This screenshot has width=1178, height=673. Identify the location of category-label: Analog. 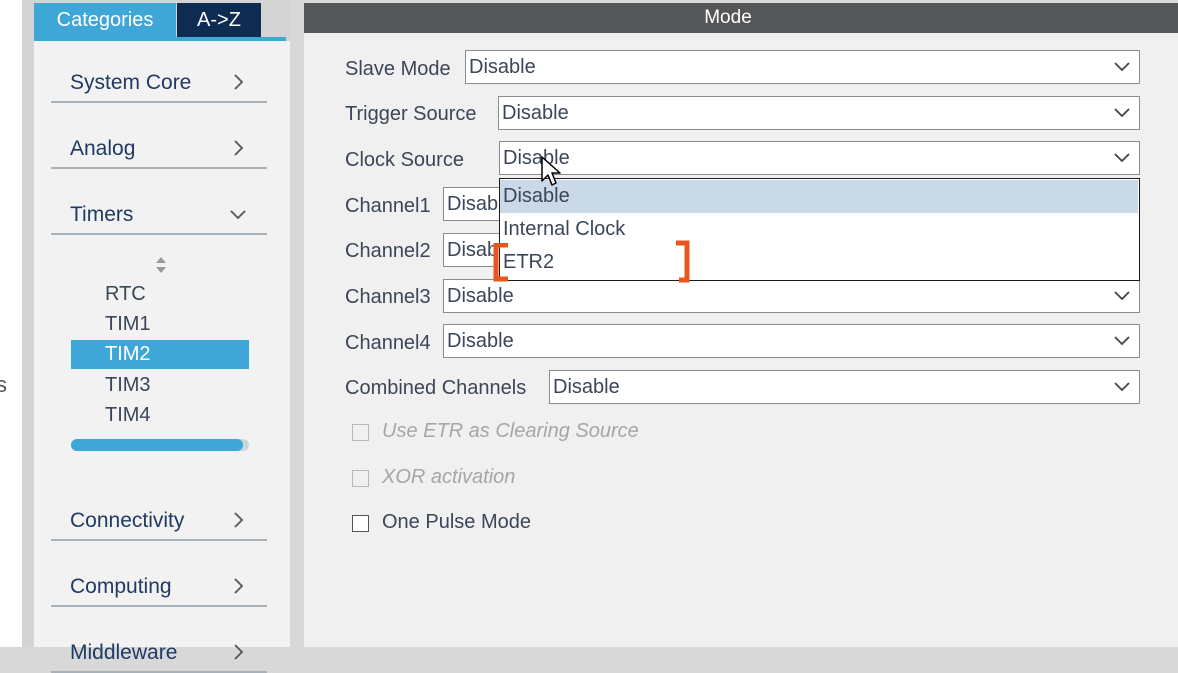
(103, 148).